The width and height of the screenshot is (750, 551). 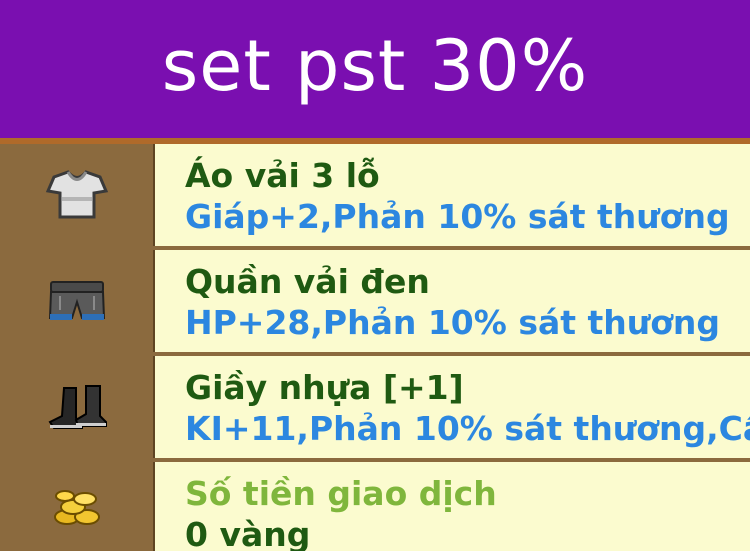 What do you see at coordinates (341, 493) in the screenshot?
I see `trade-gold-label: Số tiền giao dịch` at bounding box center [341, 493].